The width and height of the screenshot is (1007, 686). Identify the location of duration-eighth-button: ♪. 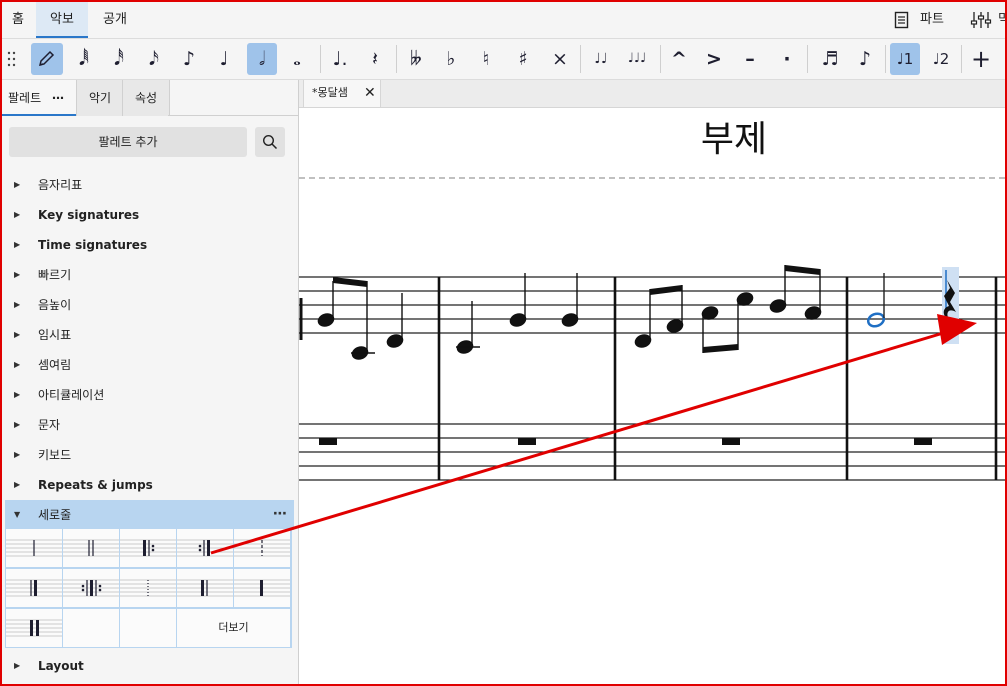
(189, 59).